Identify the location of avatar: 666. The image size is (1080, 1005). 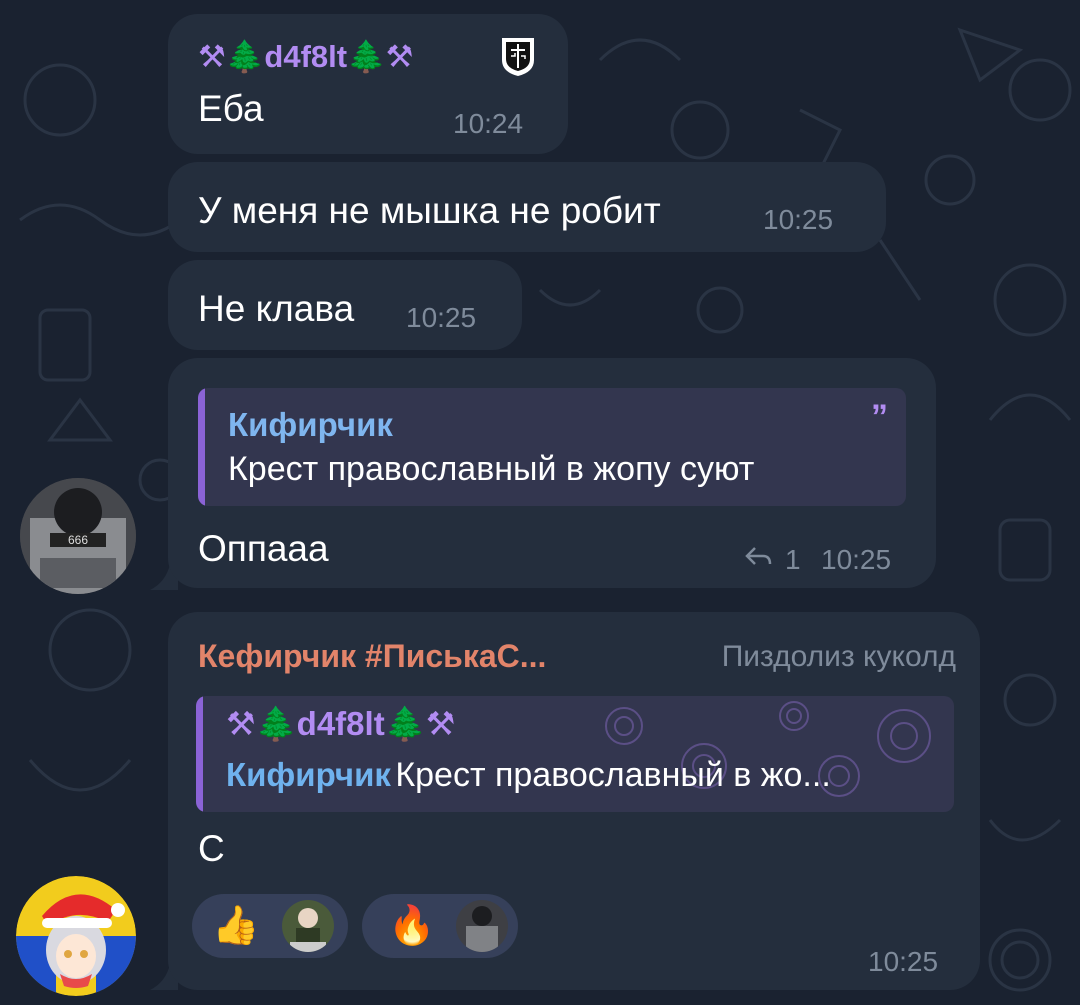
(78, 536).